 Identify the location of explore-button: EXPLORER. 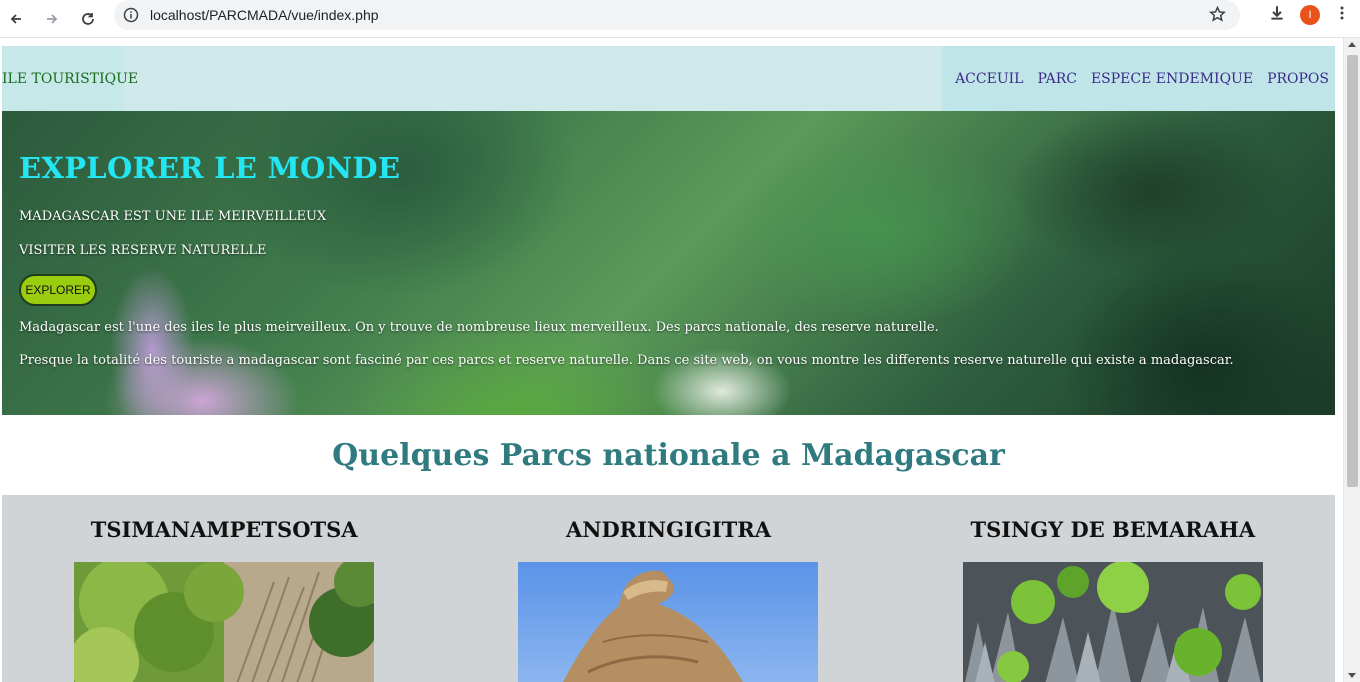
(58, 290).